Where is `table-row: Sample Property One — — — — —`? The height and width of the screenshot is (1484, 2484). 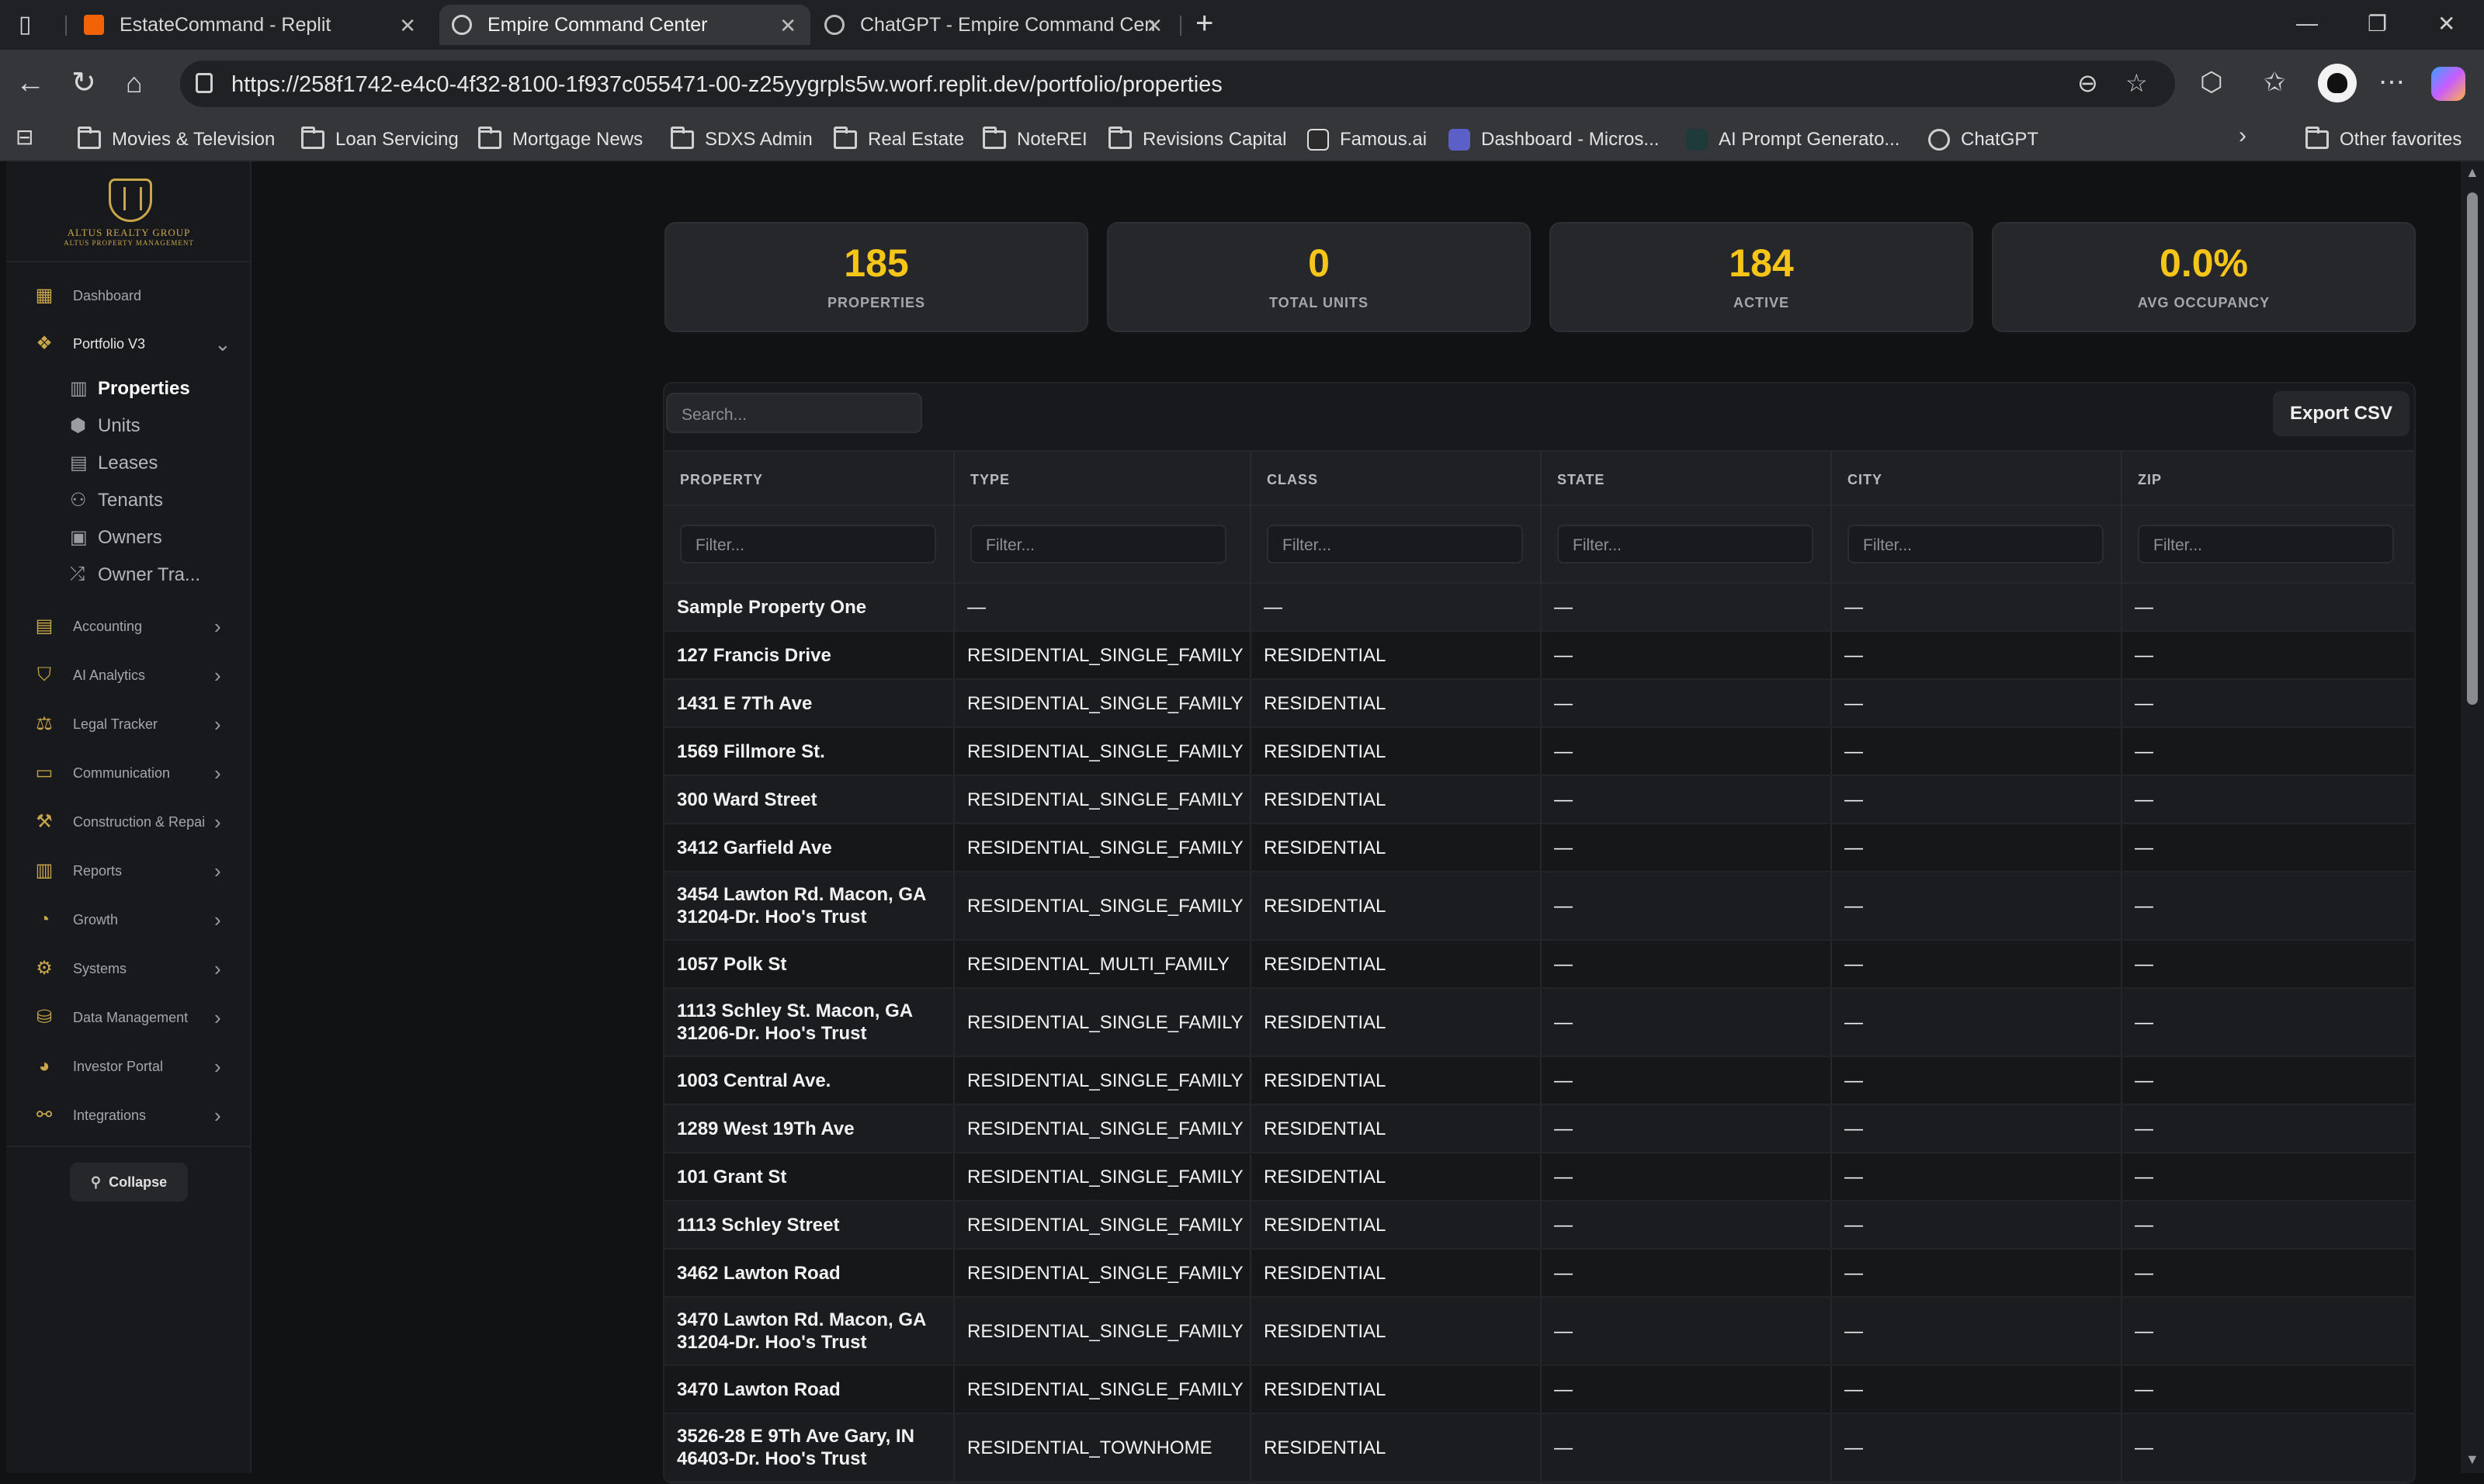
table-row: Sample Property One — — — — — is located at coordinates (1539, 608).